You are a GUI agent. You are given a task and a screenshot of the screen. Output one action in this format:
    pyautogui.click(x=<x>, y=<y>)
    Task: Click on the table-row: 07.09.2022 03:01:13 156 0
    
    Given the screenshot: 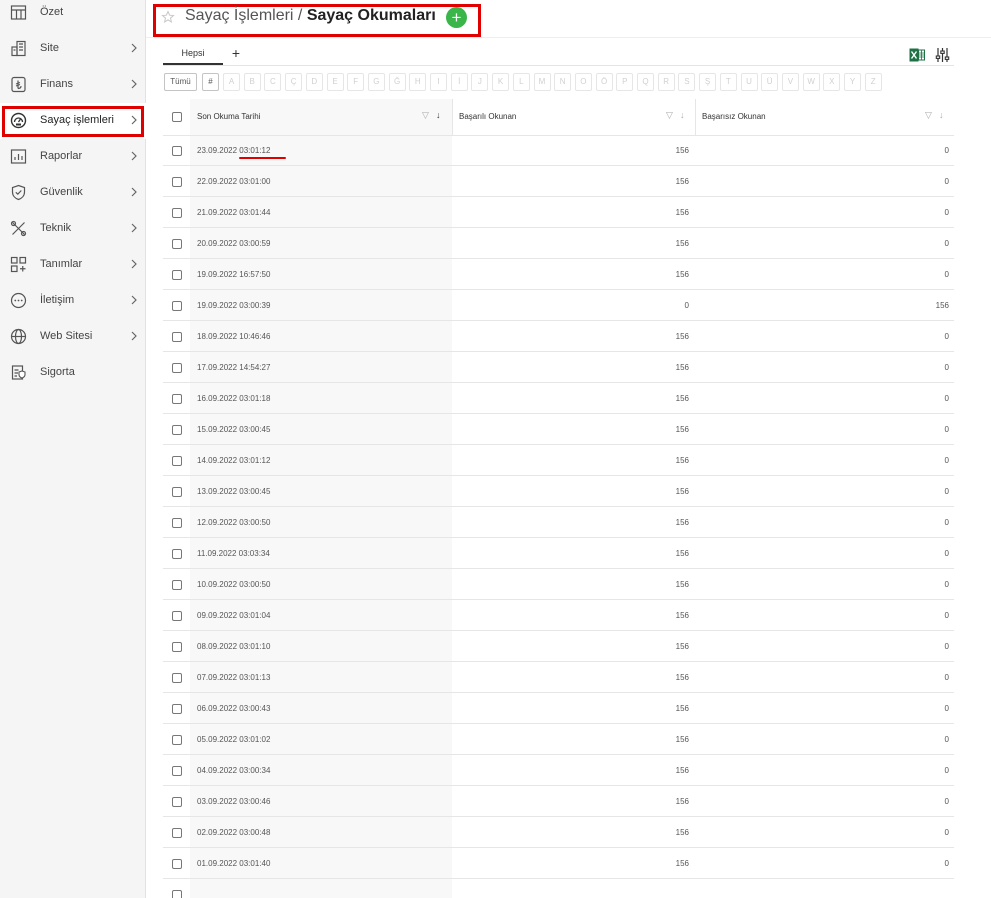 What is the action you would take?
    pyautogui.click(x=558, y=677)
    